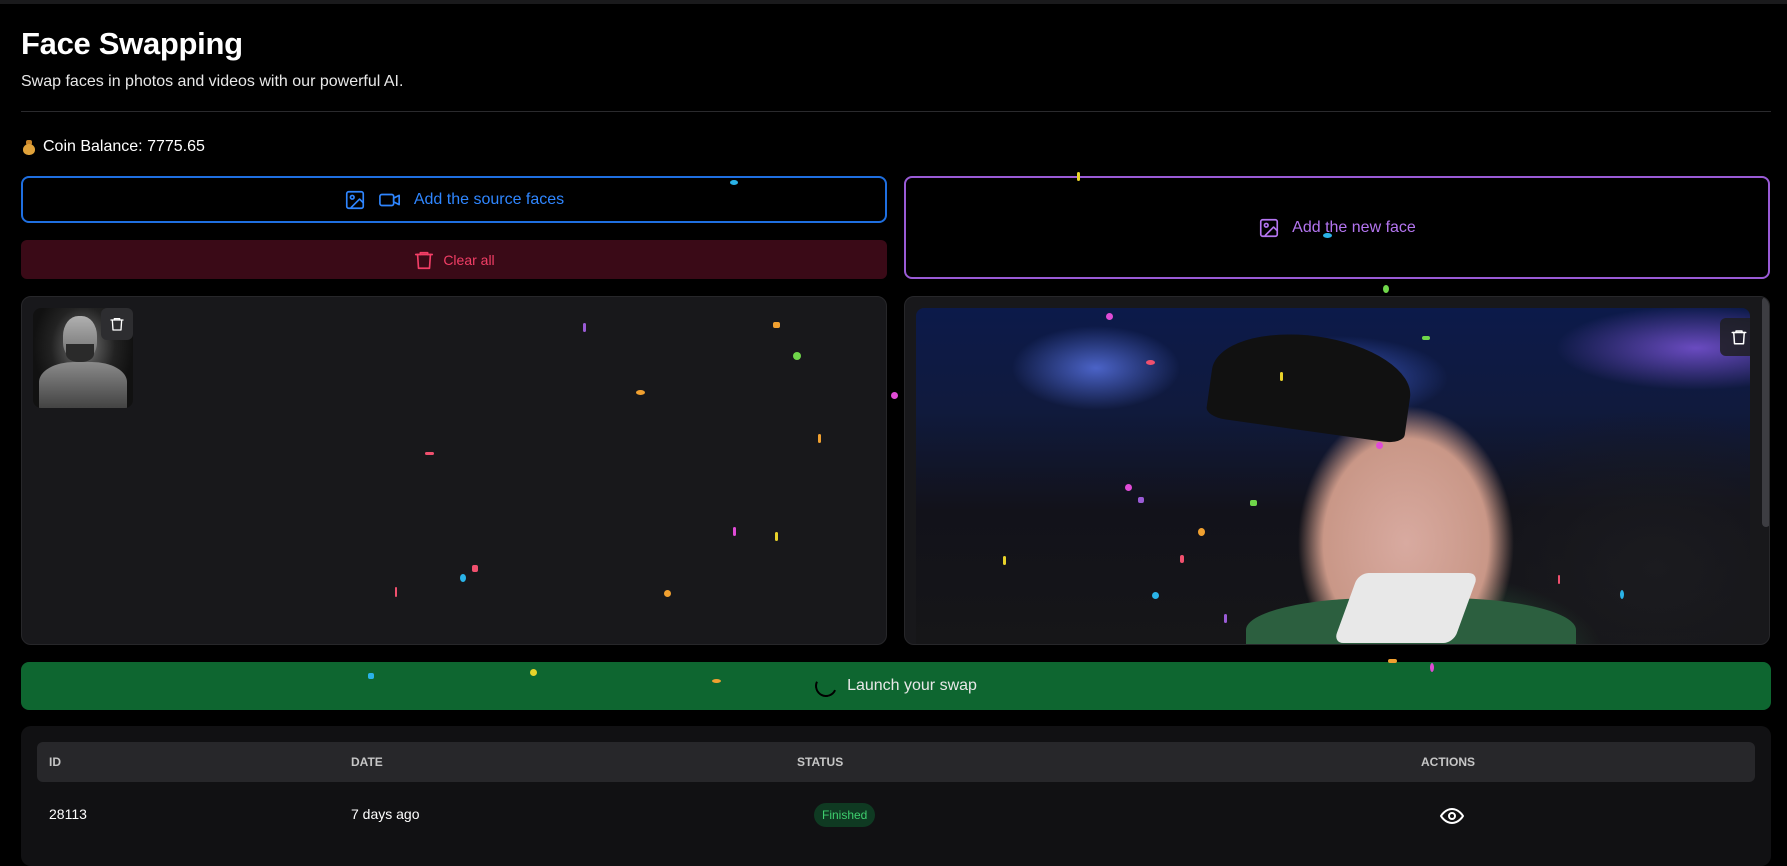 The height and width of the screenshot is (866, 1787). I want to click on money-bag-icon, so click(29, 147).